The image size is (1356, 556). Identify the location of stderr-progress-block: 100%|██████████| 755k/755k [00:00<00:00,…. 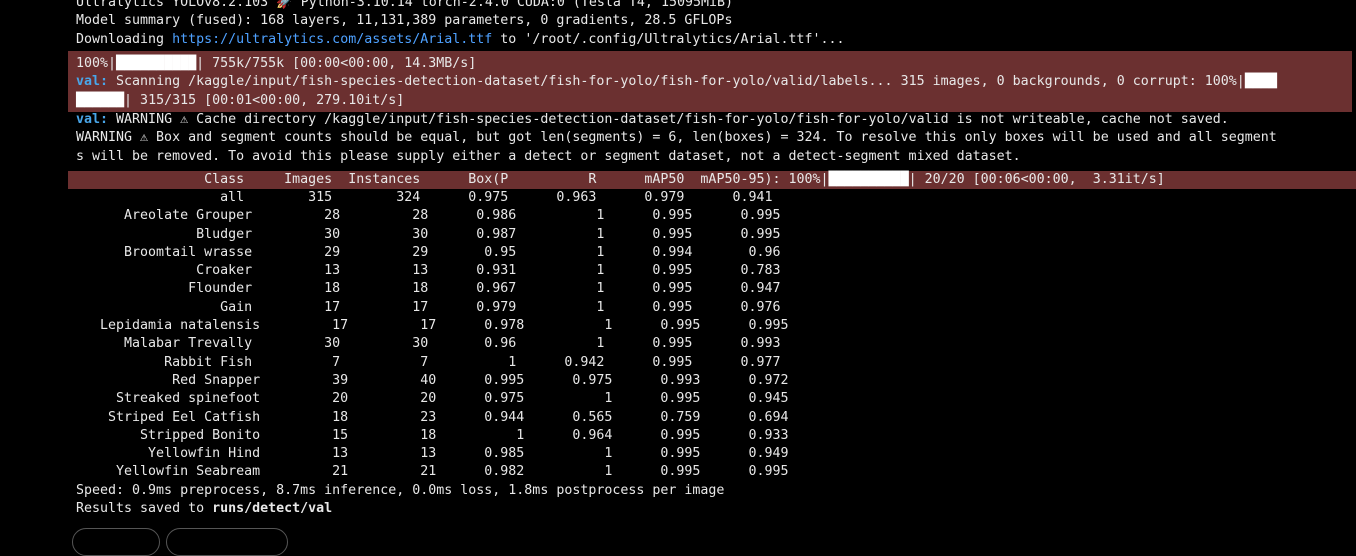
(710, 81).